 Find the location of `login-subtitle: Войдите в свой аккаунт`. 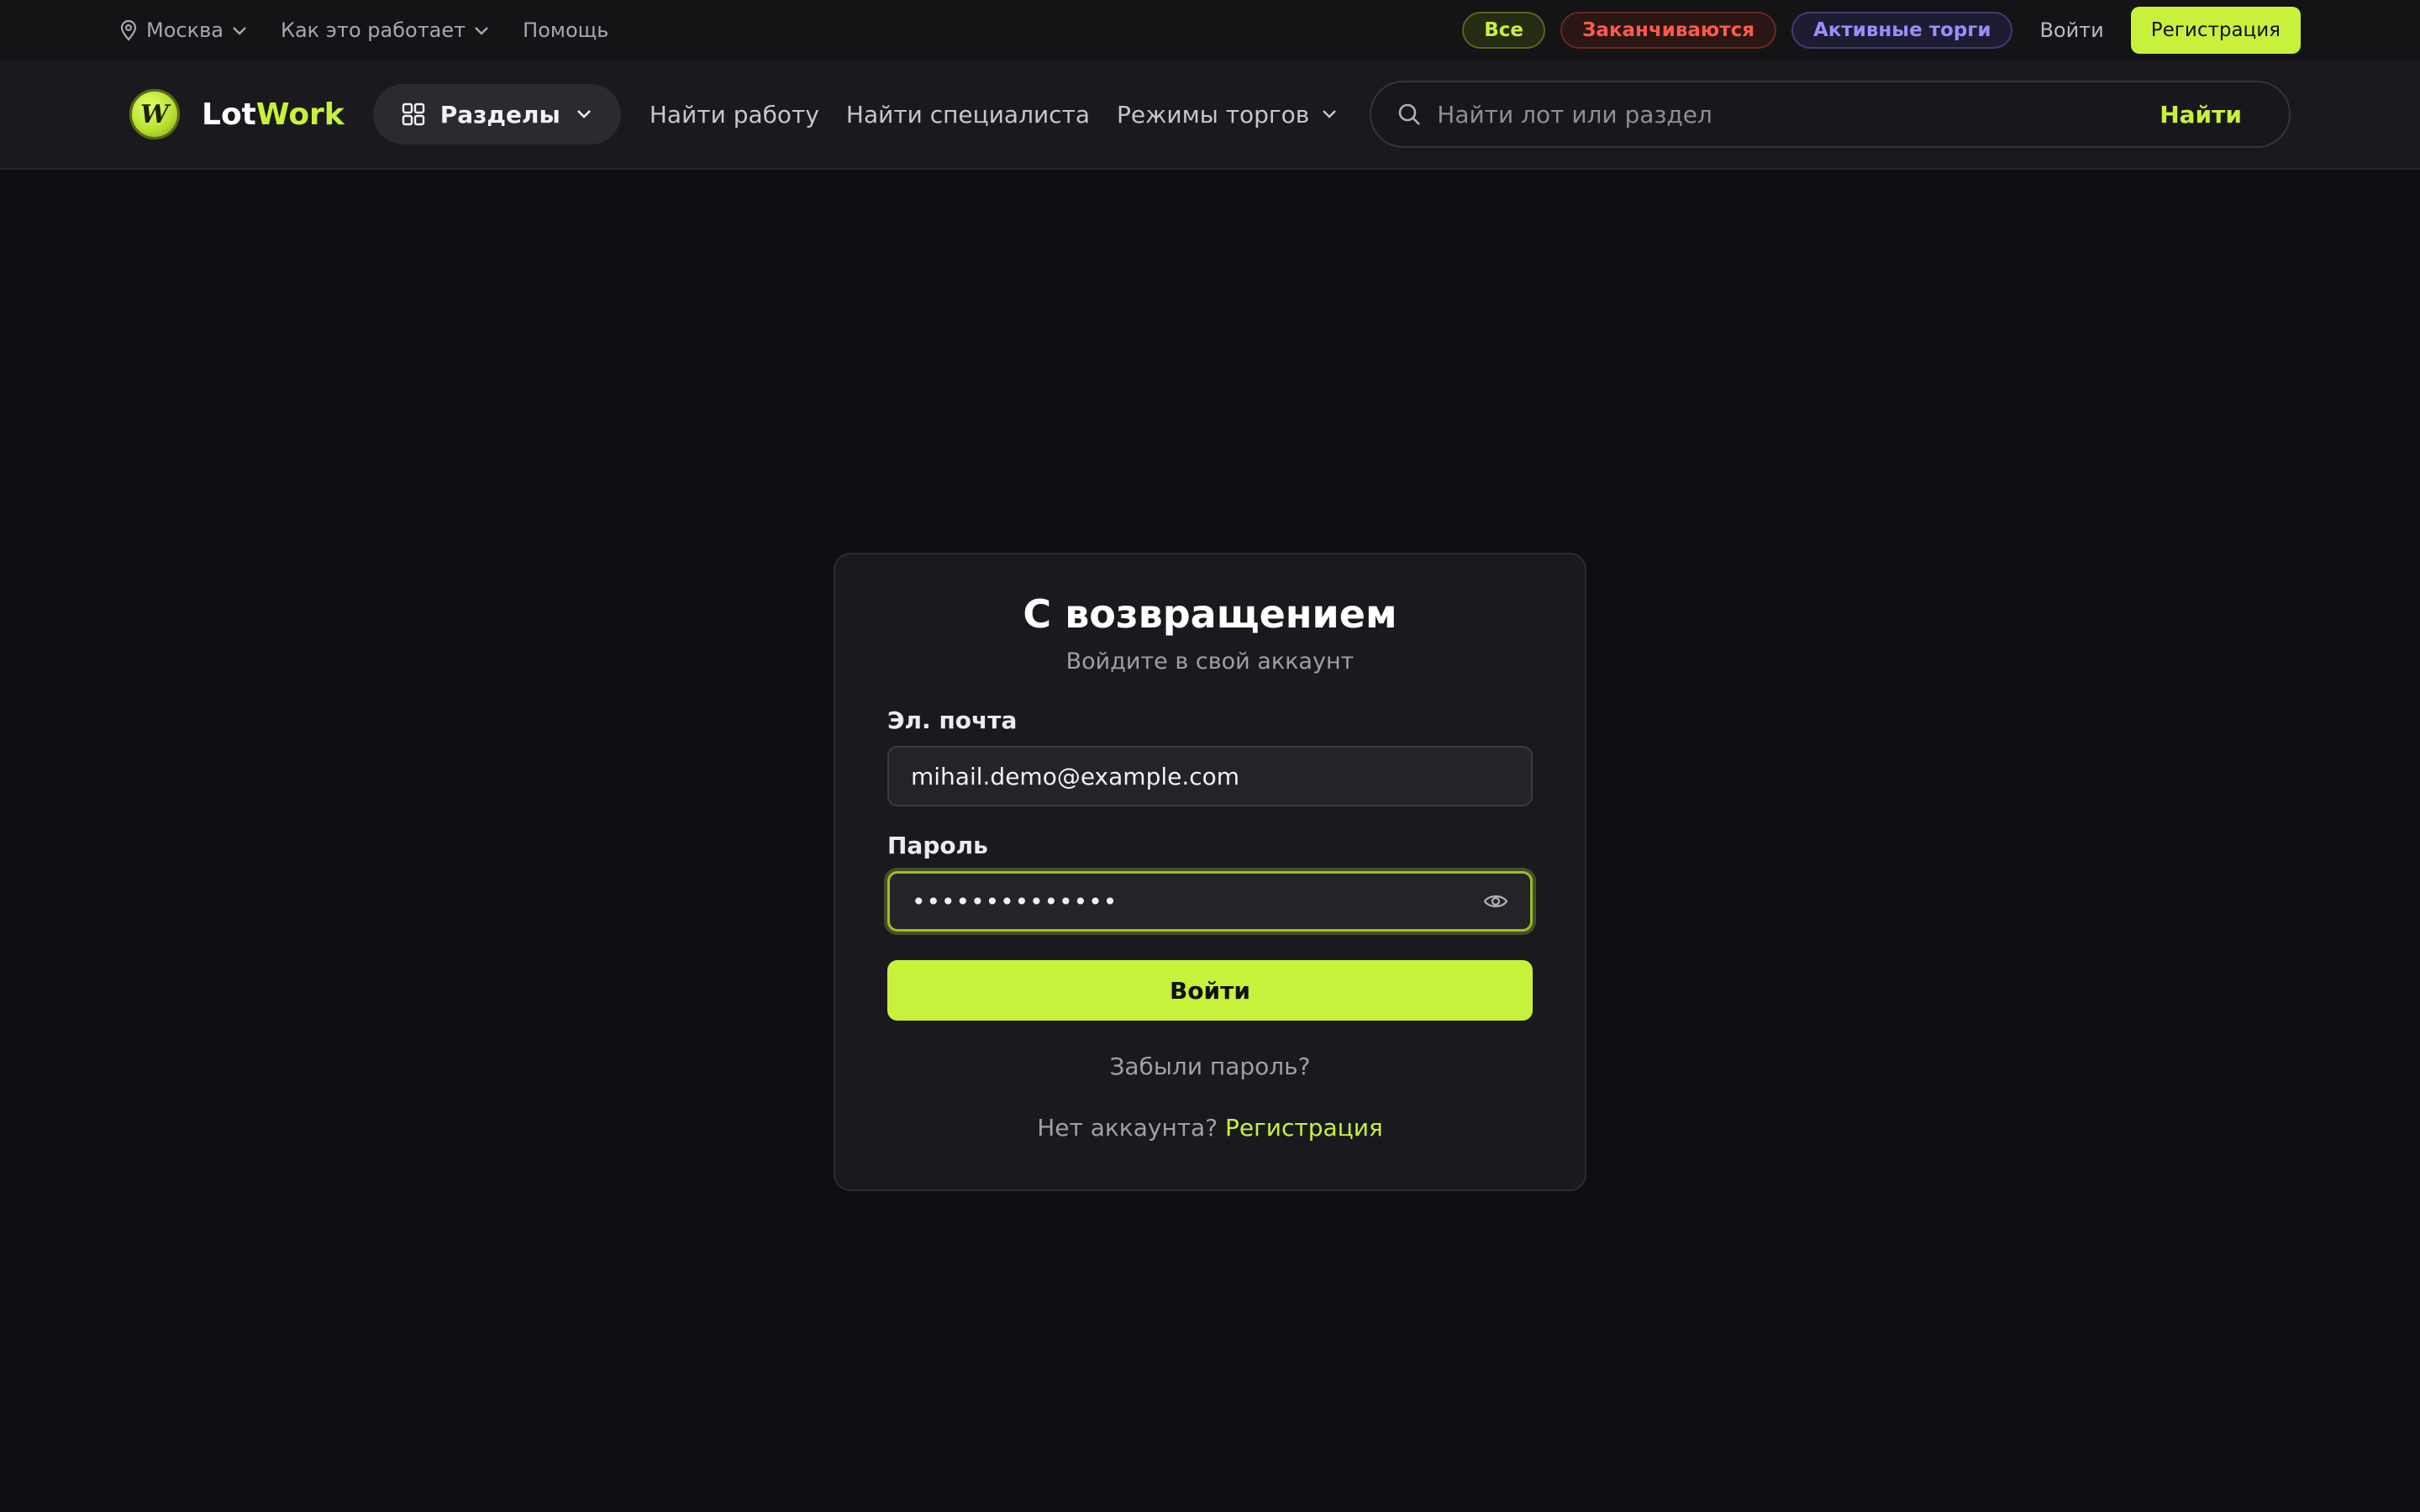

login-subtitle: Войдите в свой аккаунт is located at coordinates (1210, 661).